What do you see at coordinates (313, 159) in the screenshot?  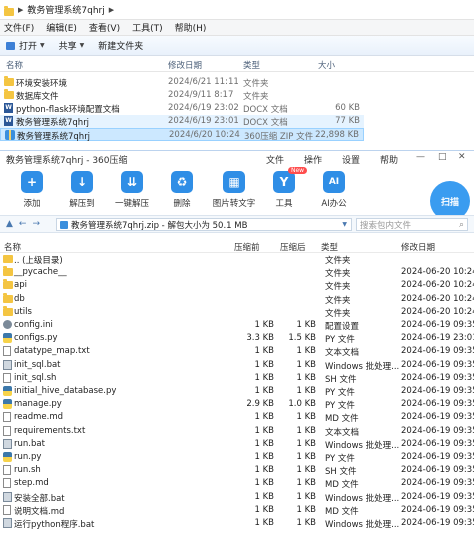 I see `zip-menu-operate: 操作` at bounding box center [313, 159].